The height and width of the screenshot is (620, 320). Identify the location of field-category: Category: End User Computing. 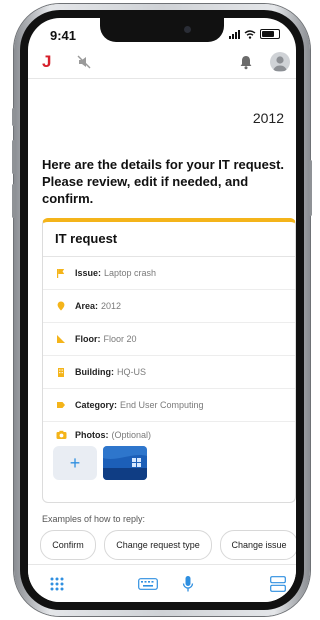
(169, 405).